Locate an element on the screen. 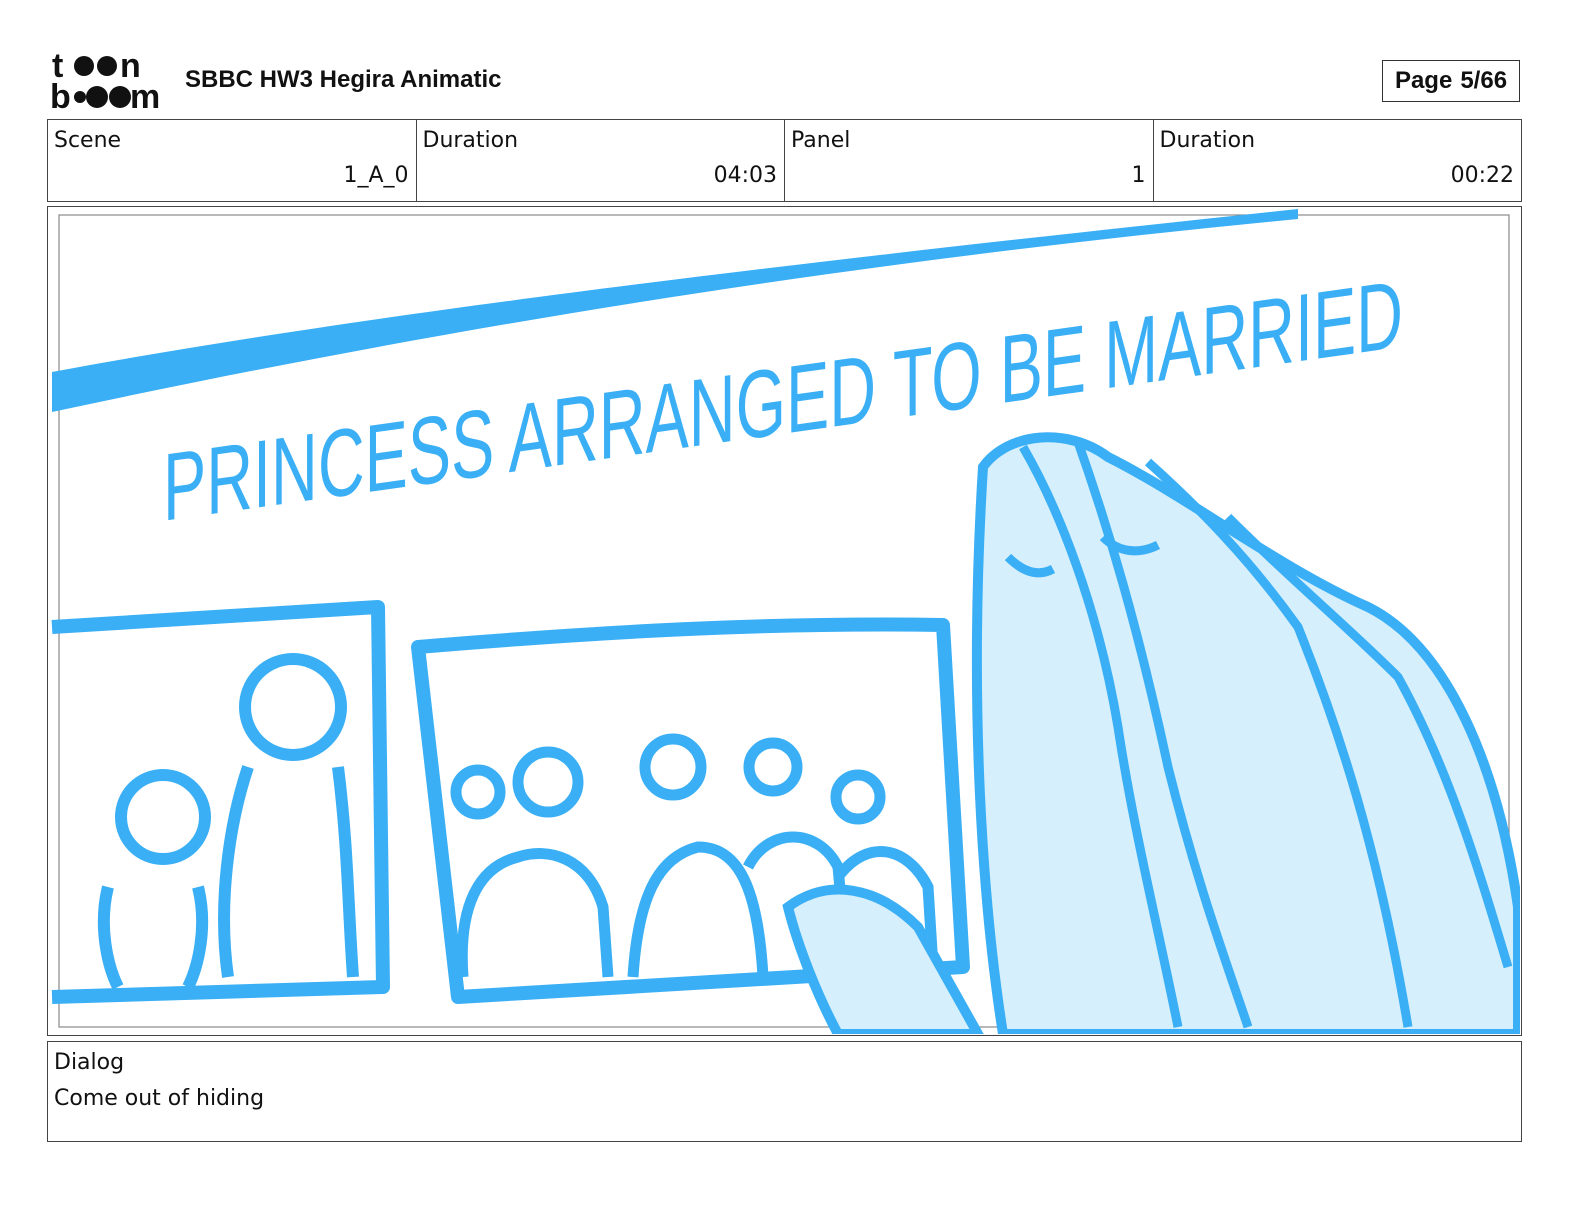 The image size is (1584, 1224). dialog-label: Dialog is located at coordinates (89, 1062).